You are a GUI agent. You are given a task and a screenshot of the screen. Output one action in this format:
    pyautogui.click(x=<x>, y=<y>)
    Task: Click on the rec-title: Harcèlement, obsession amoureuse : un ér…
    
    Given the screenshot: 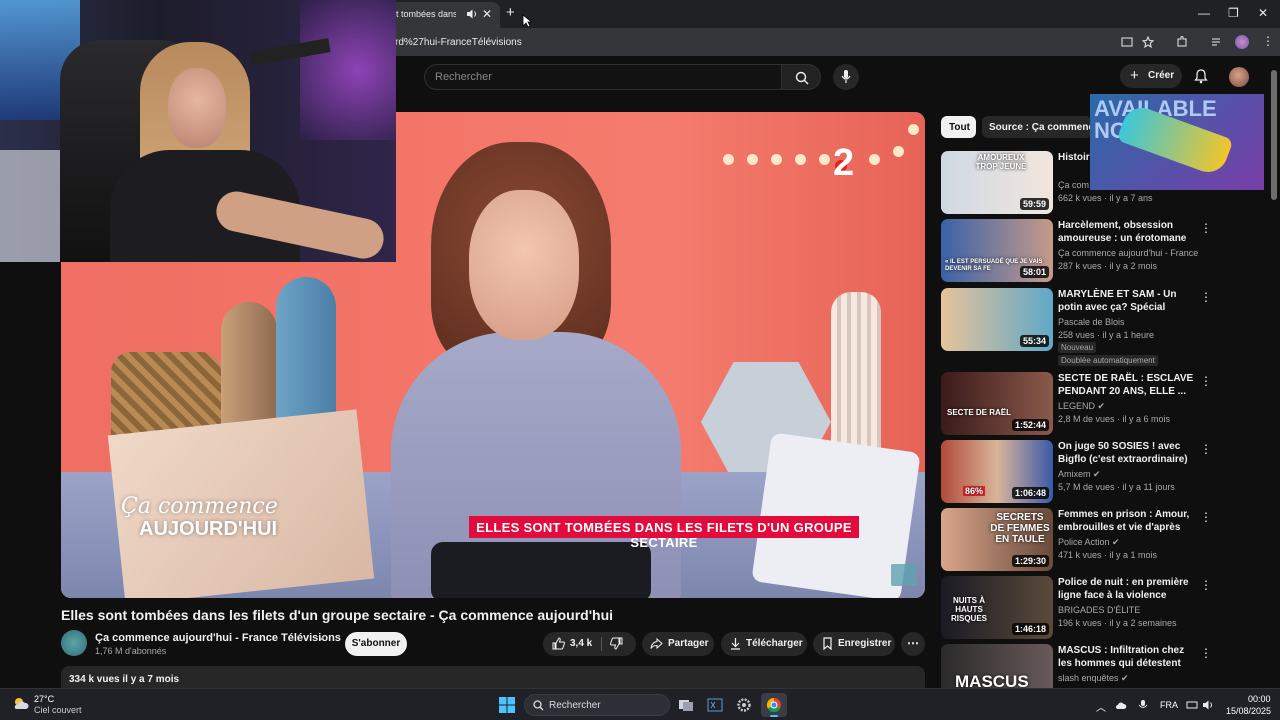 What is the action you would take?
    pyautogui.click(x=1127, y=232)
    